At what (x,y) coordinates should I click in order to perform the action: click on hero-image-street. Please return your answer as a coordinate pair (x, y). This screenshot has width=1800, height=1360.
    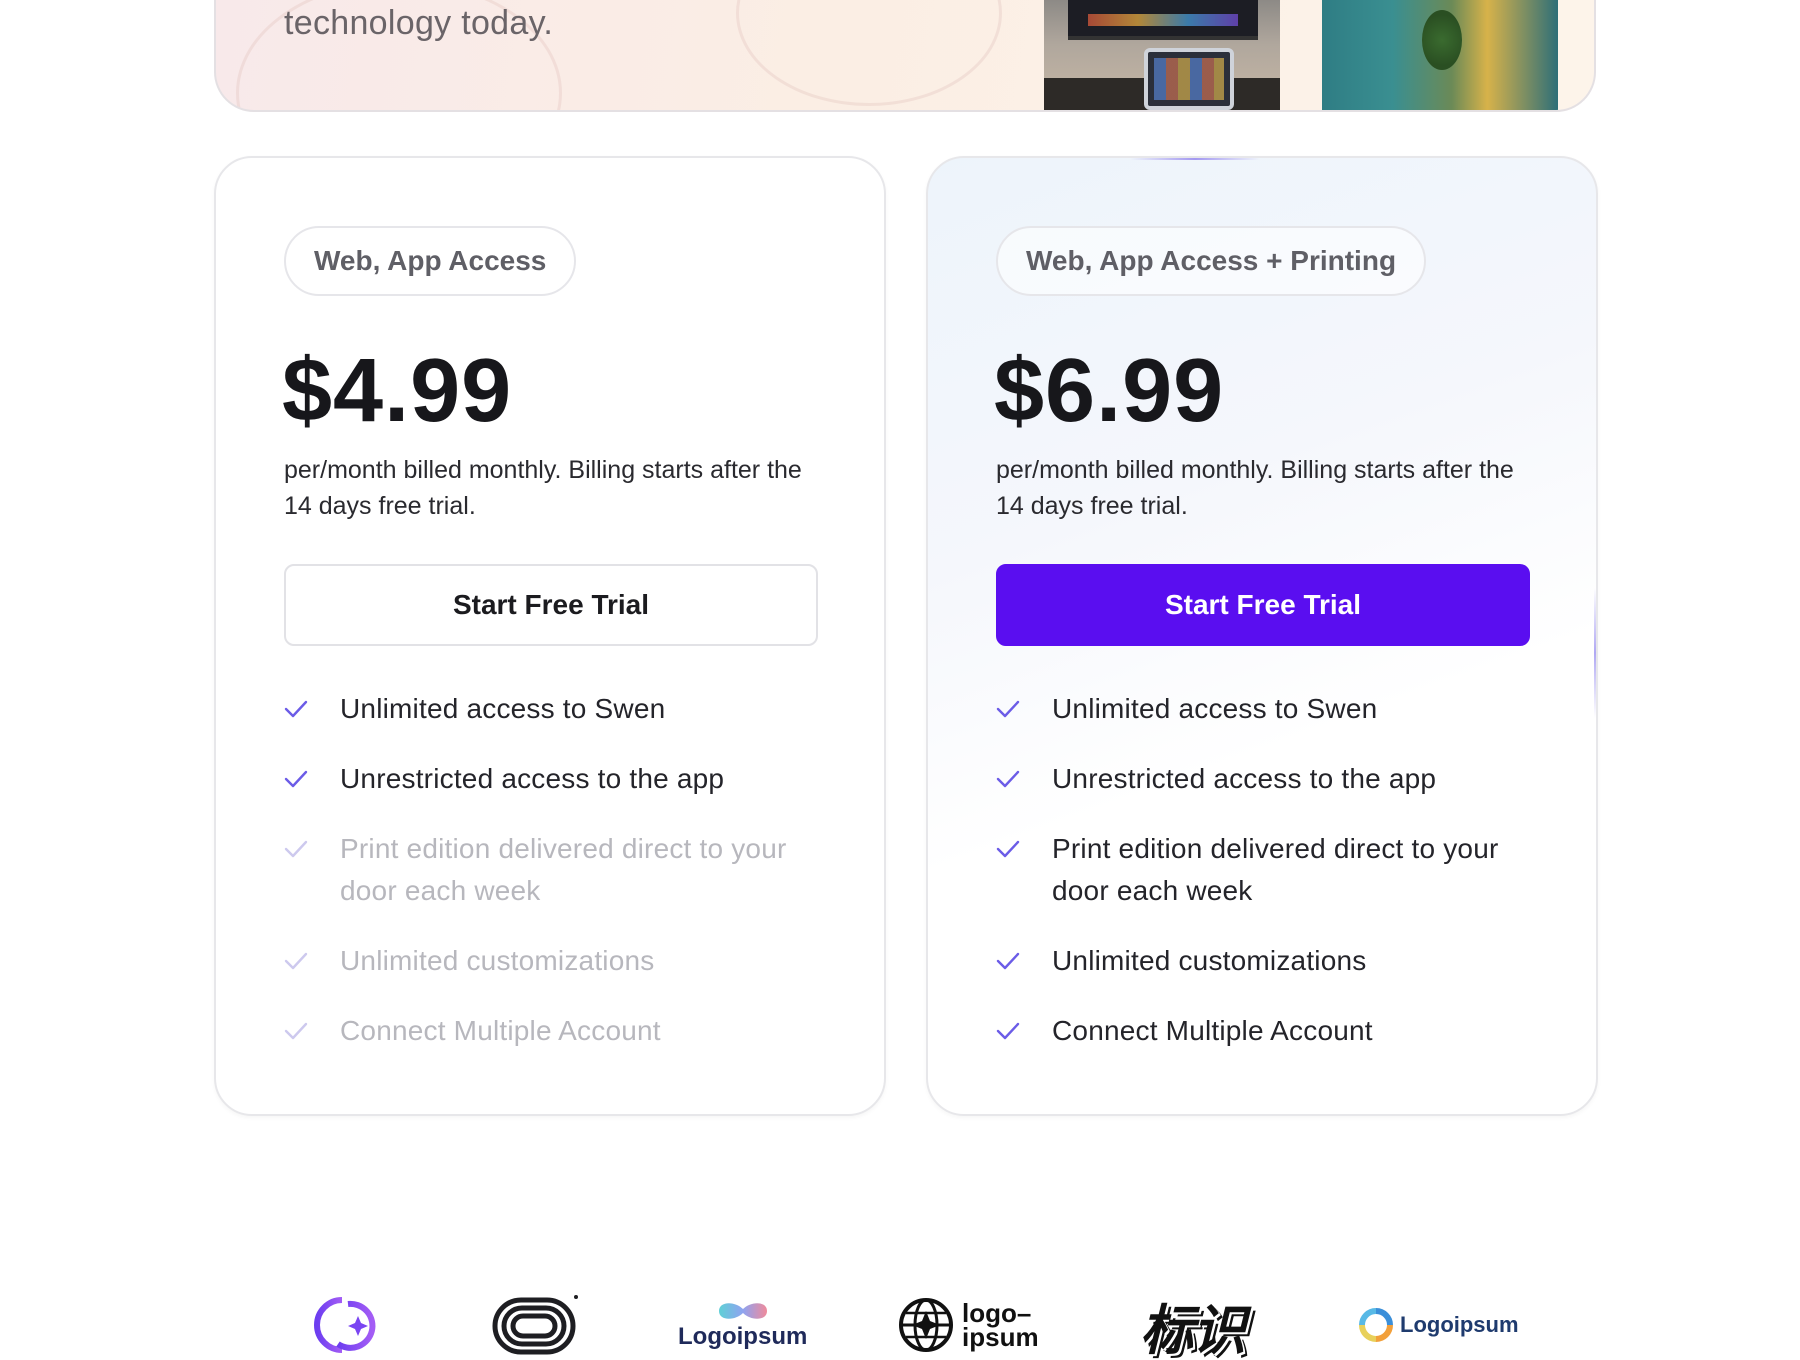
    Looking at the image, I should click on (1440, 55).